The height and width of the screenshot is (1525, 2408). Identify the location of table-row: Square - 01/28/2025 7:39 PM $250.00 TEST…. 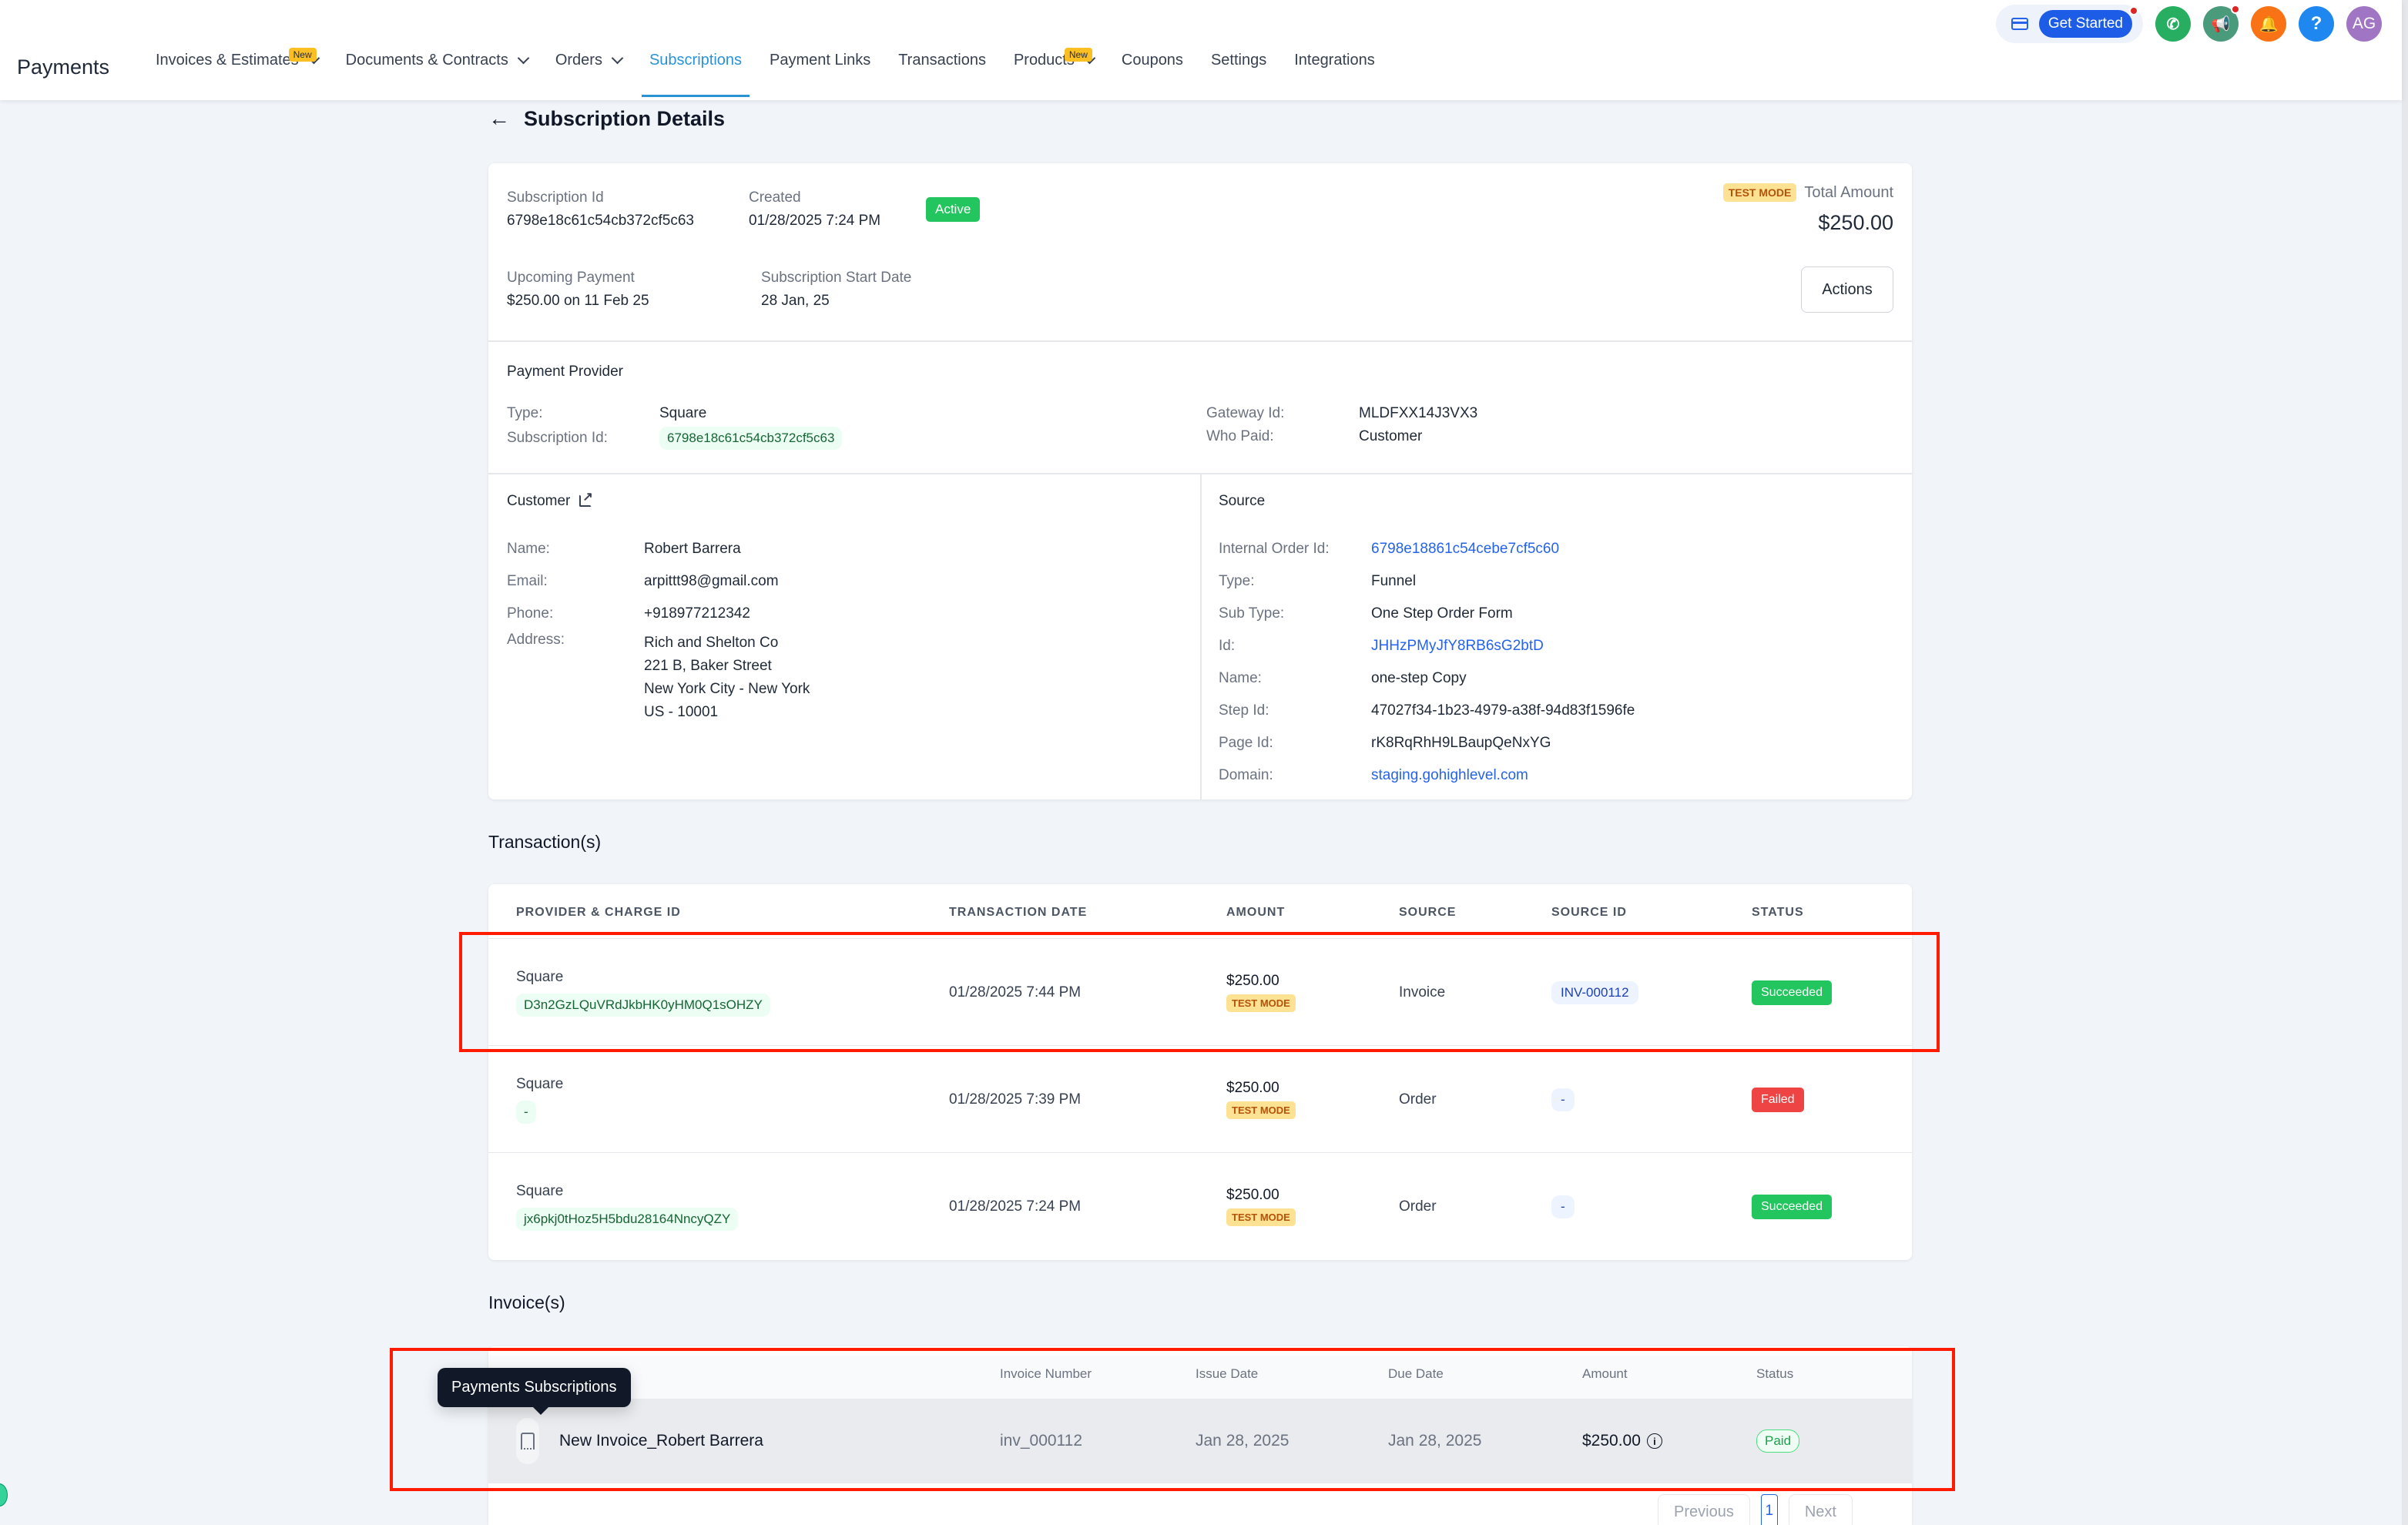
(1200, 1099).